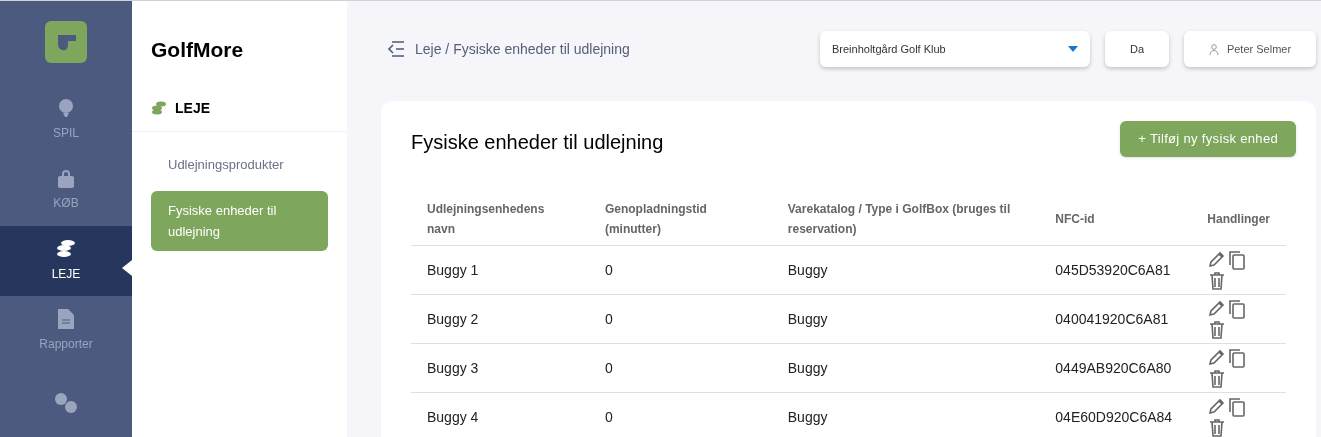 The height and width of the screenshot is (437, 1321). Describe the element at coordinates (239, 220) in the screenshot. I see `submenu-item: Fysiske enheder til udlejning` at that location.